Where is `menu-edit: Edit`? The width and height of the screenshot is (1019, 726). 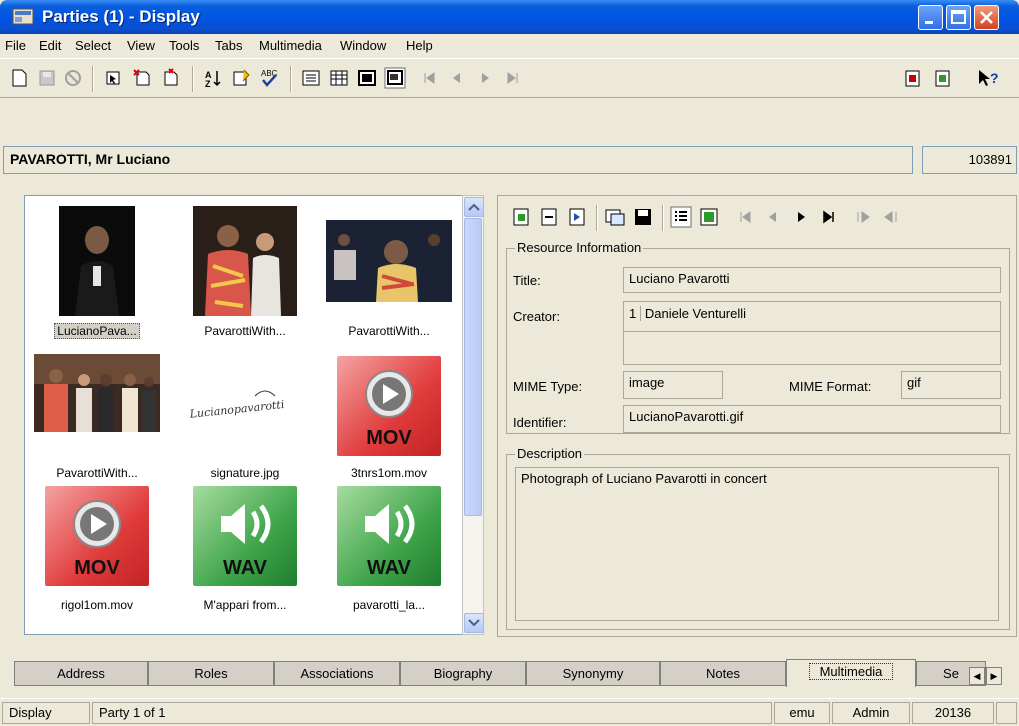 menu-edit: Edit is located at coordinates (50, 45).